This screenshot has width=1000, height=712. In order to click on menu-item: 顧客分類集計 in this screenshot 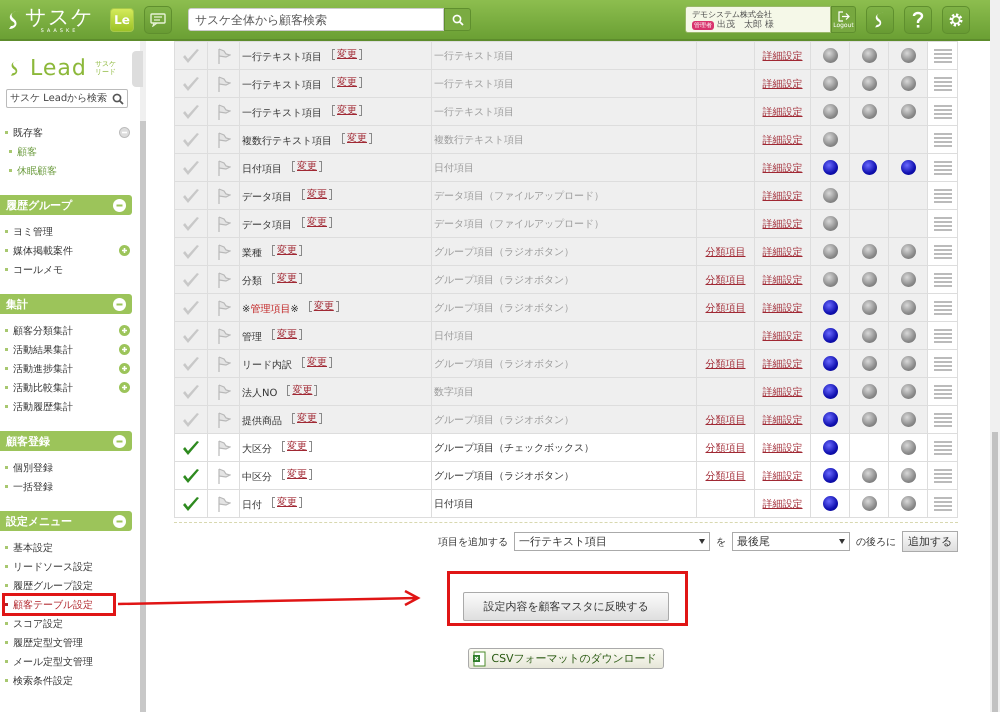, I will do `click(39, 331)`.